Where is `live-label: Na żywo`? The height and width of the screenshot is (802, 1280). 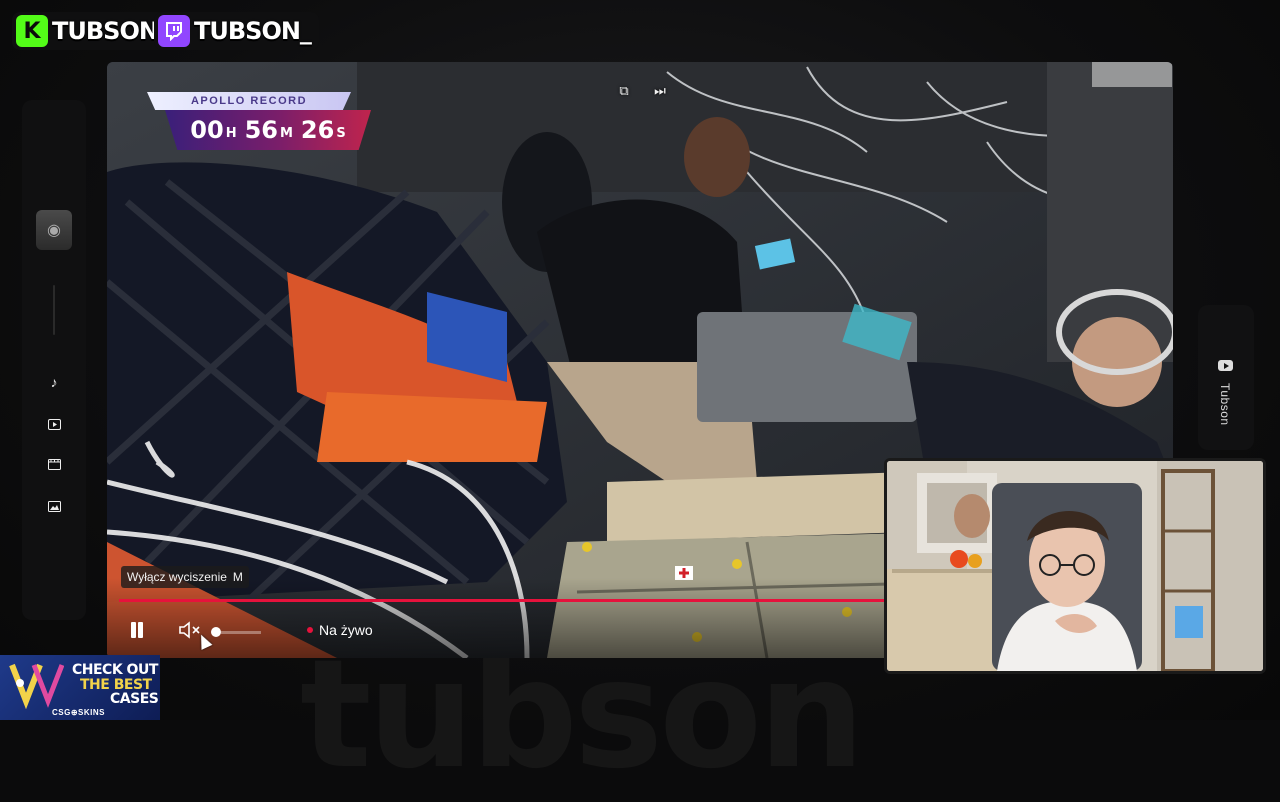 live-label: Na żywo is located at coordinates (346, 630).